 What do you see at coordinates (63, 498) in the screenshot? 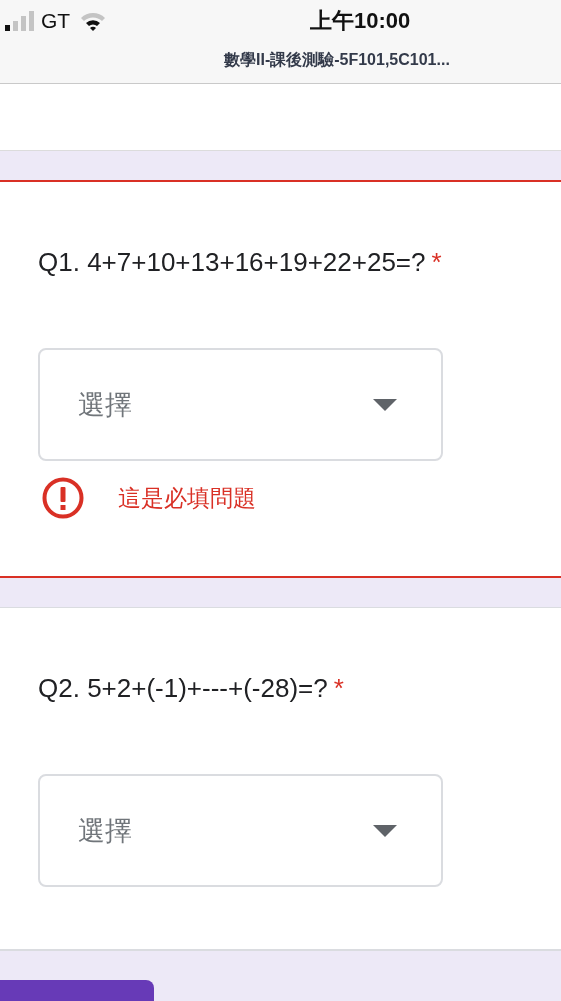
I see `error-icon` at bounding box center [63, 498].